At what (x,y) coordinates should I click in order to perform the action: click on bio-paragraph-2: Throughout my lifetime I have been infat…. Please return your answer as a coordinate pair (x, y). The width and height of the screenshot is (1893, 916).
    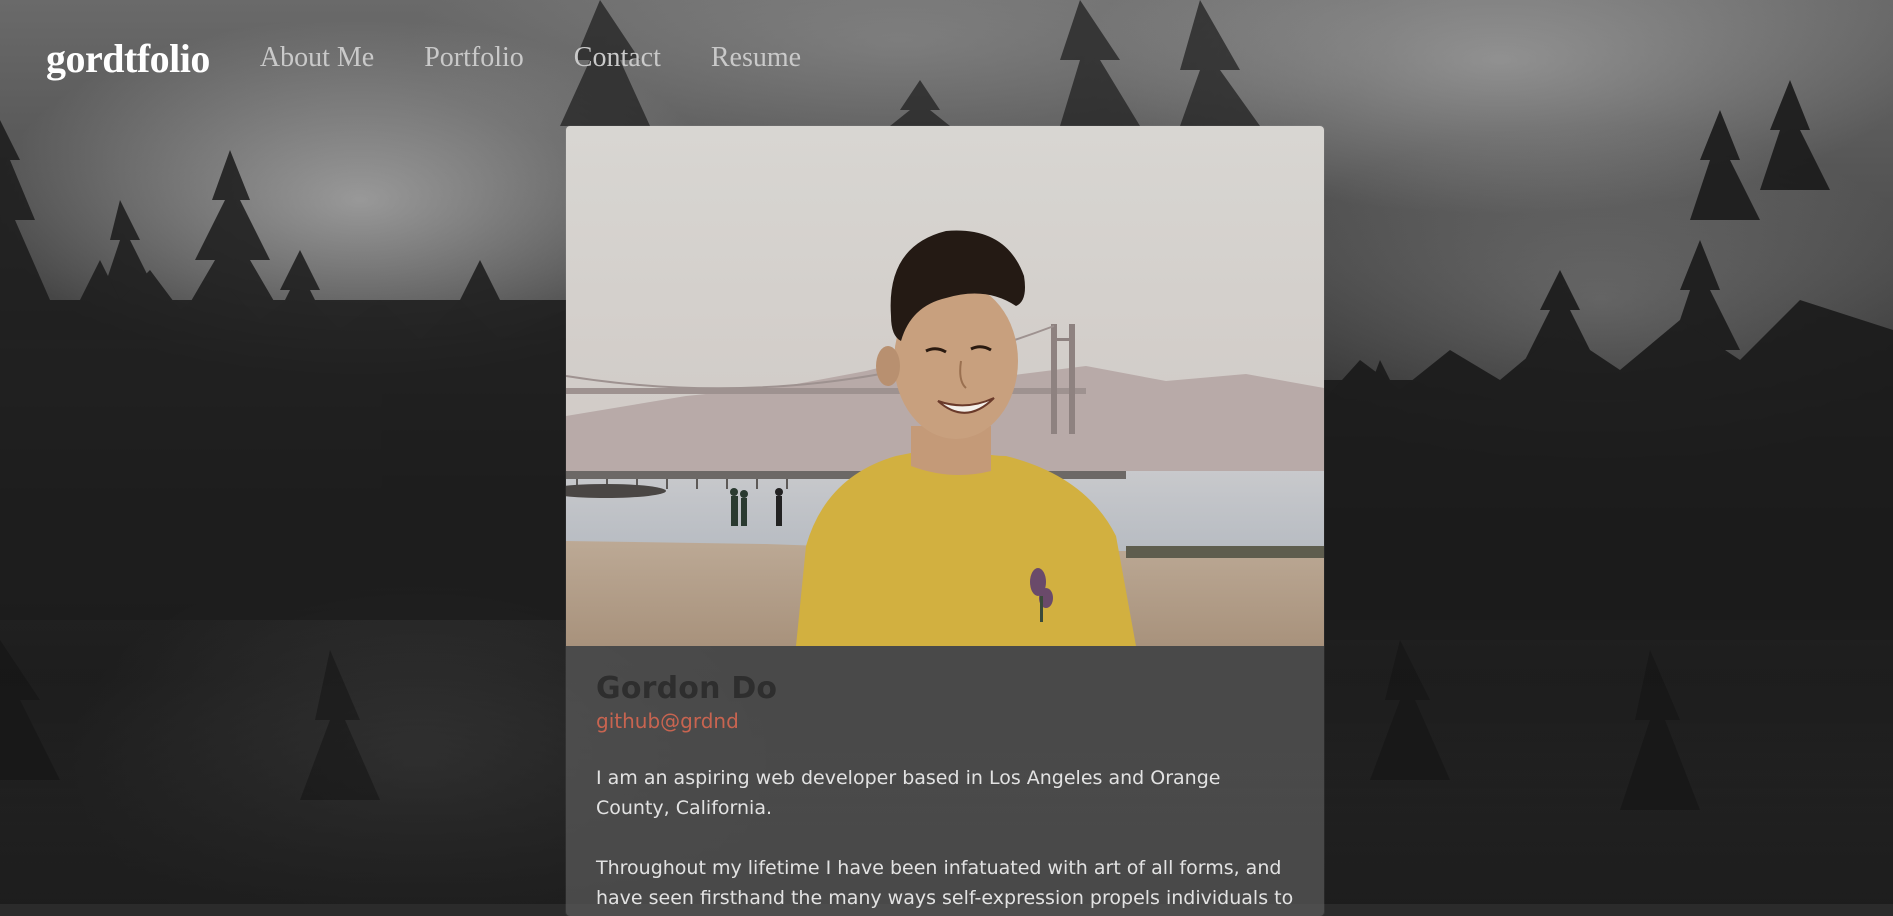
    Looking at the image, I should click on (945, 883).